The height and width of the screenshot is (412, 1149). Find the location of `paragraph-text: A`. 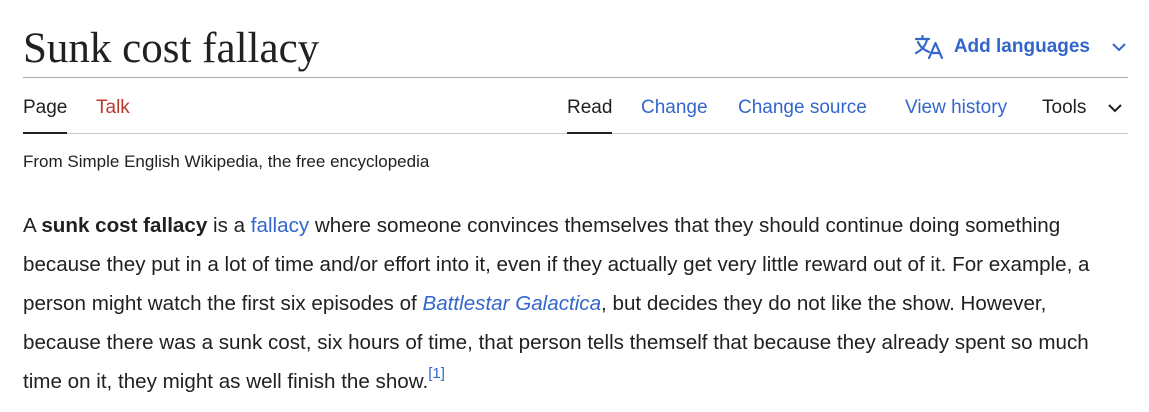

paragraph-text: A is located at coordinates (32, 225).